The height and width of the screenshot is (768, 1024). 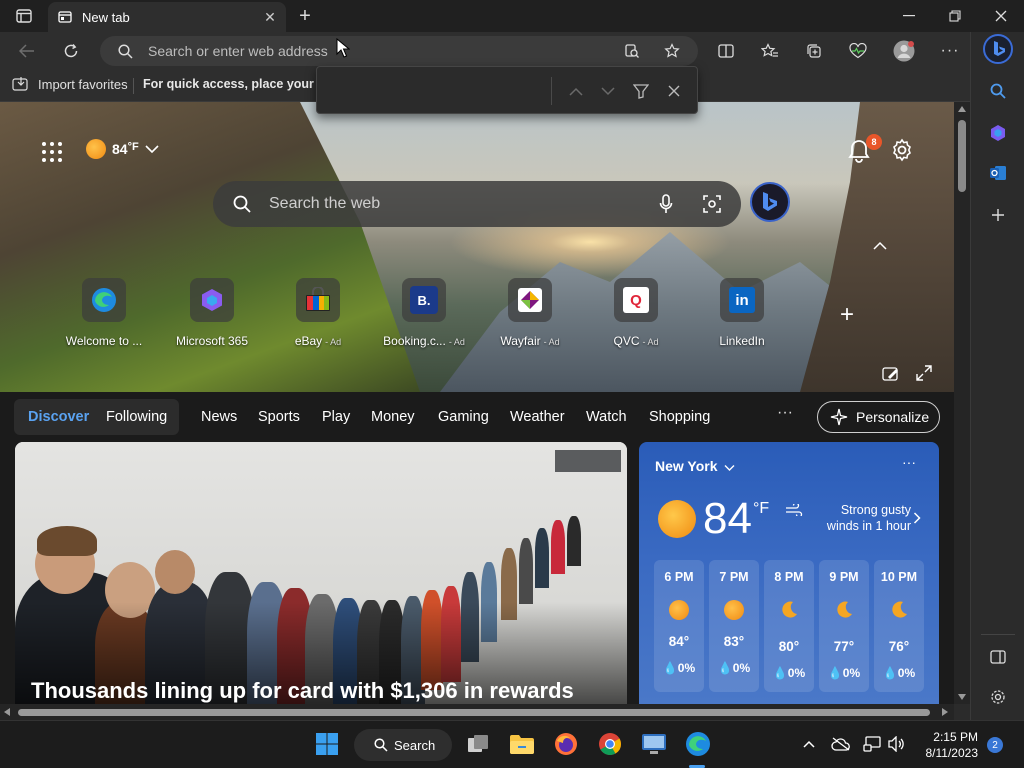 I want to click on customize-background-button, so click(x=891, y=374).